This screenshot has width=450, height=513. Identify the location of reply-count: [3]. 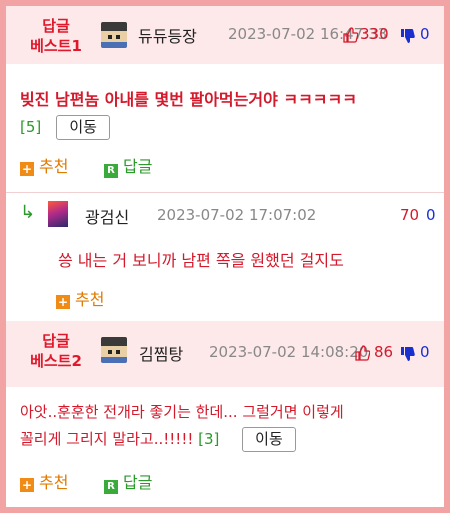
(209, 439).